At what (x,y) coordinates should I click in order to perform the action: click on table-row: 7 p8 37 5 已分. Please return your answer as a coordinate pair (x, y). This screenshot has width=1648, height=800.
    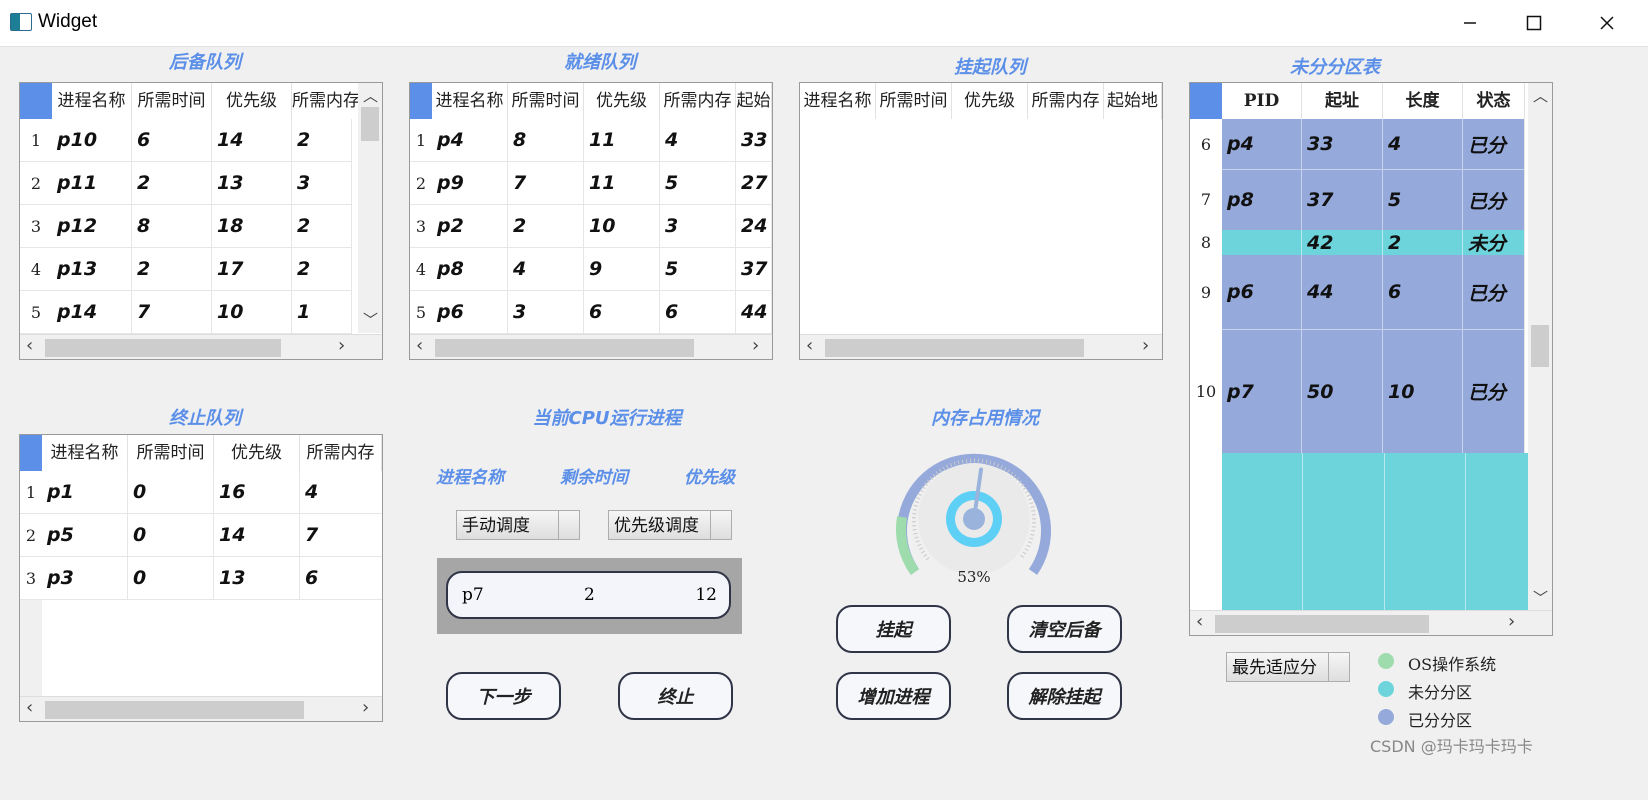
    Looking at the image, I should click on (1357, 199).